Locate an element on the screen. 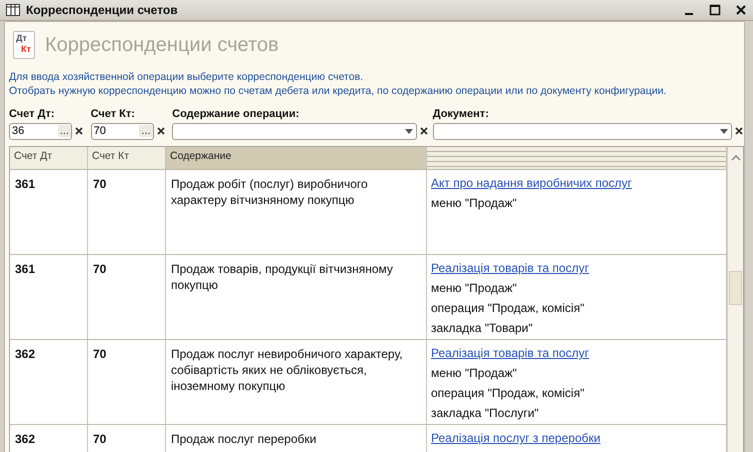  scroll-up-icon is located at coordinates (735, 158).